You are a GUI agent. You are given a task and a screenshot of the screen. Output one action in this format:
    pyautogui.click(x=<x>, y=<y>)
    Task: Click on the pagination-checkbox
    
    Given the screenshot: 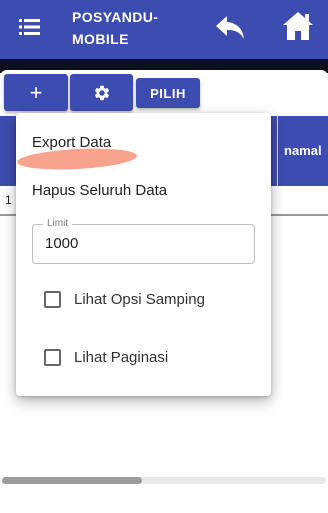 What is the action you would take?
    pyautogui.click(x=52, y=357)
    